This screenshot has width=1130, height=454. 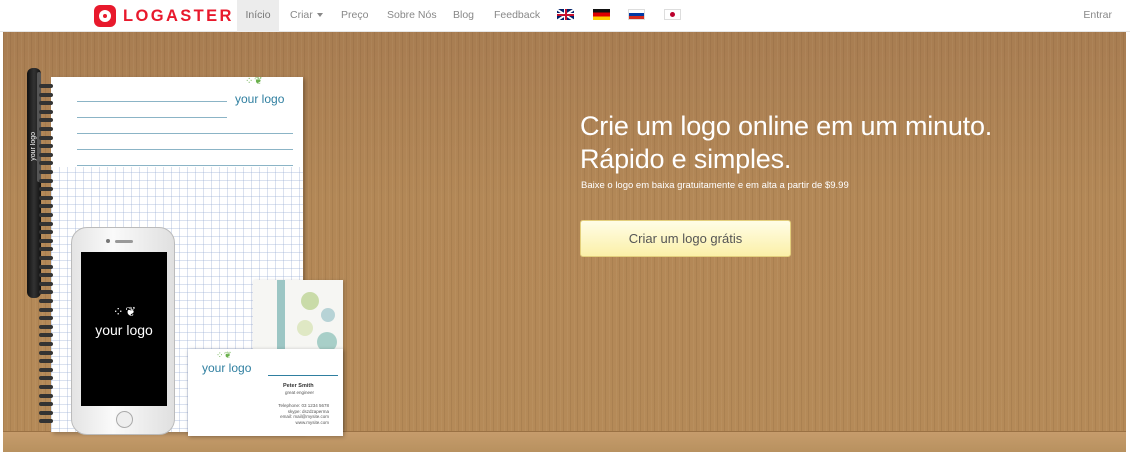 I want to click on notepad-logo: ⁘ ❦ your logo, so click(x=260, y=91).